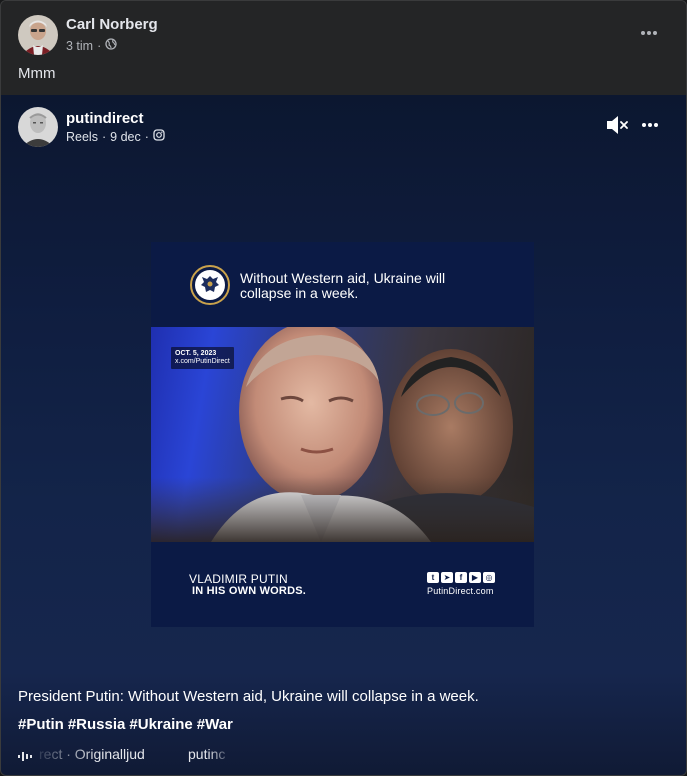 Image resolution: width=687 pixels, height=776 pixels. Describe the element at coordinates (210, 285) in the screenshot. I see `double-eagle-emblem-icon` at that location.